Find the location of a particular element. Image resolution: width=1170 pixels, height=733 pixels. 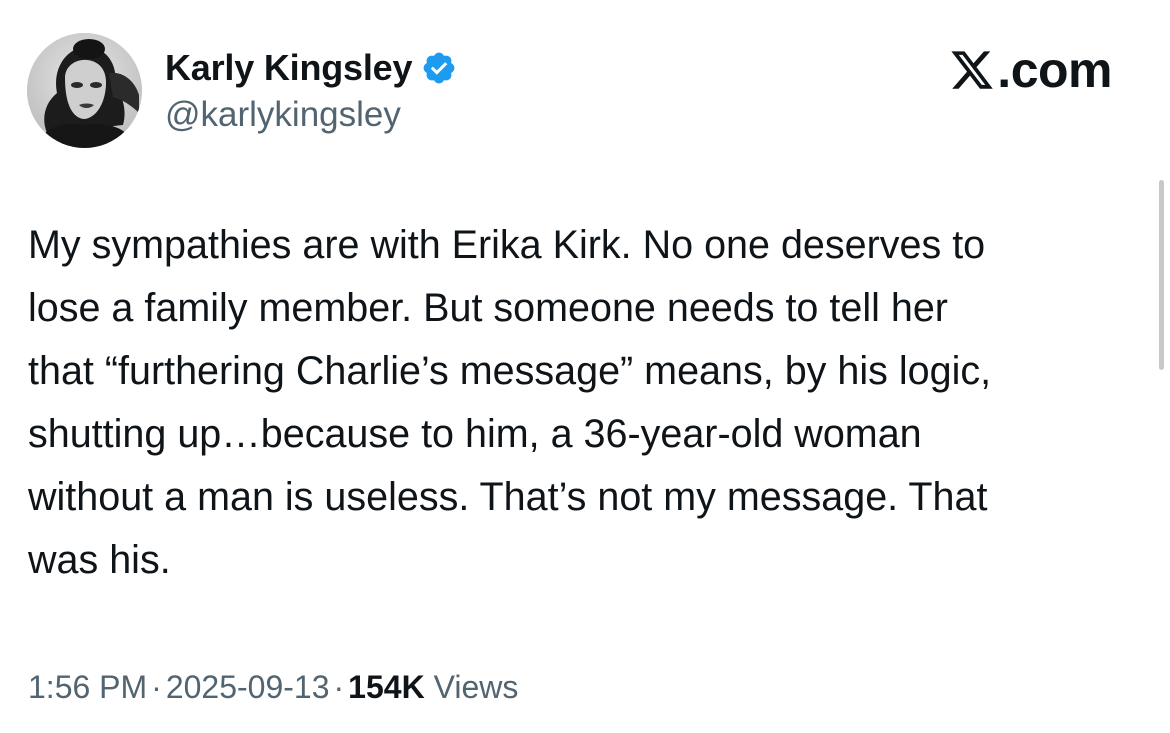

x-logo-icon is located at coordinates (972, 70).